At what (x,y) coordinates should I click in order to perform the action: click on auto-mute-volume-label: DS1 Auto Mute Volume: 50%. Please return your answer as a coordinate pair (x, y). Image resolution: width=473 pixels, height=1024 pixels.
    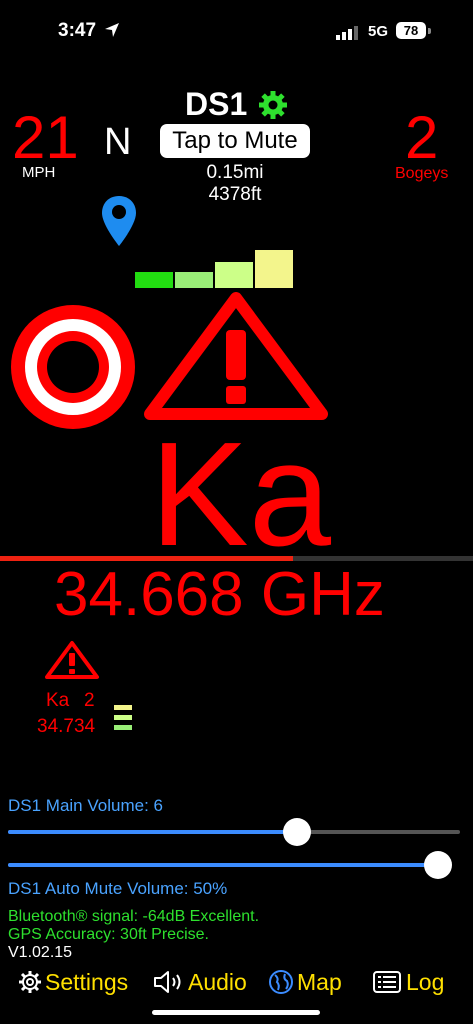
    Looking at the image, I should click on (118, 888).